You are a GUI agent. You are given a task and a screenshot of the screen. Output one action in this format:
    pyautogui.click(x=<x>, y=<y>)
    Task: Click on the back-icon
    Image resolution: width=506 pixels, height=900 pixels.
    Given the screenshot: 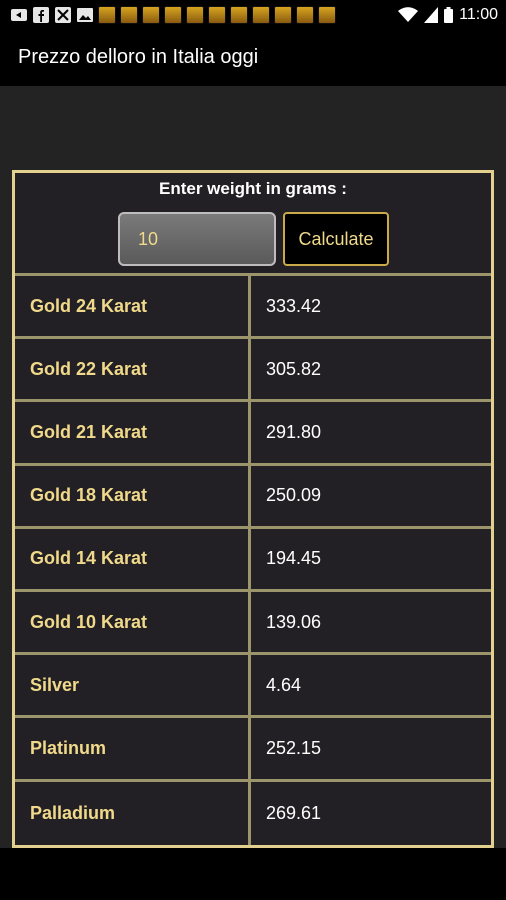 What is the action you would take?
    pyautogui.click(x=19, y=15)
    